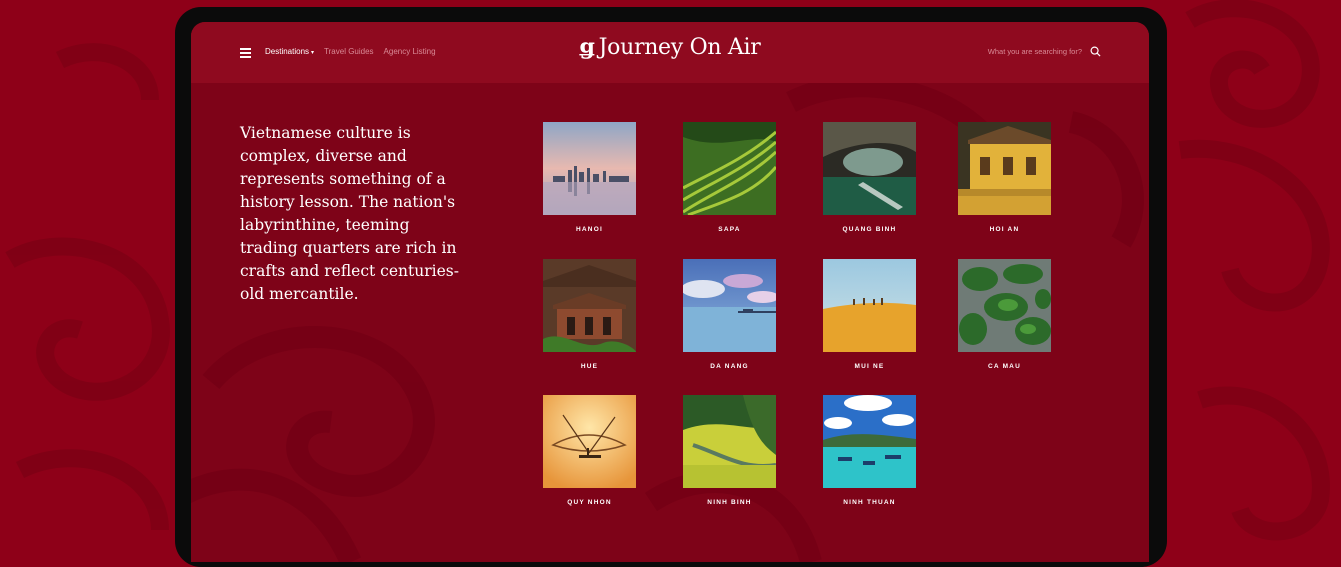 The width and height of the screenshot is (1341, 567). Describe the element at coordinates (729, 229) in the screenshot. I see `destination-label: SAPA` at that location.